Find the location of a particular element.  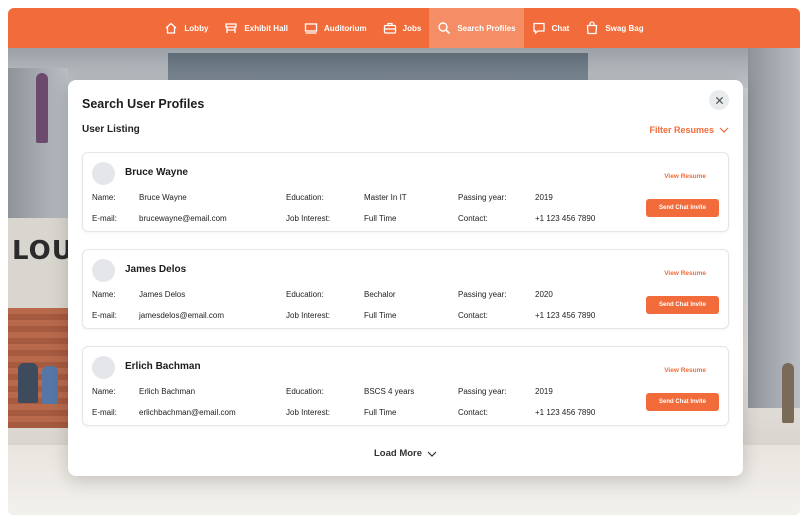

nav-label: Search Profiles is located at coordinates (486, 28).